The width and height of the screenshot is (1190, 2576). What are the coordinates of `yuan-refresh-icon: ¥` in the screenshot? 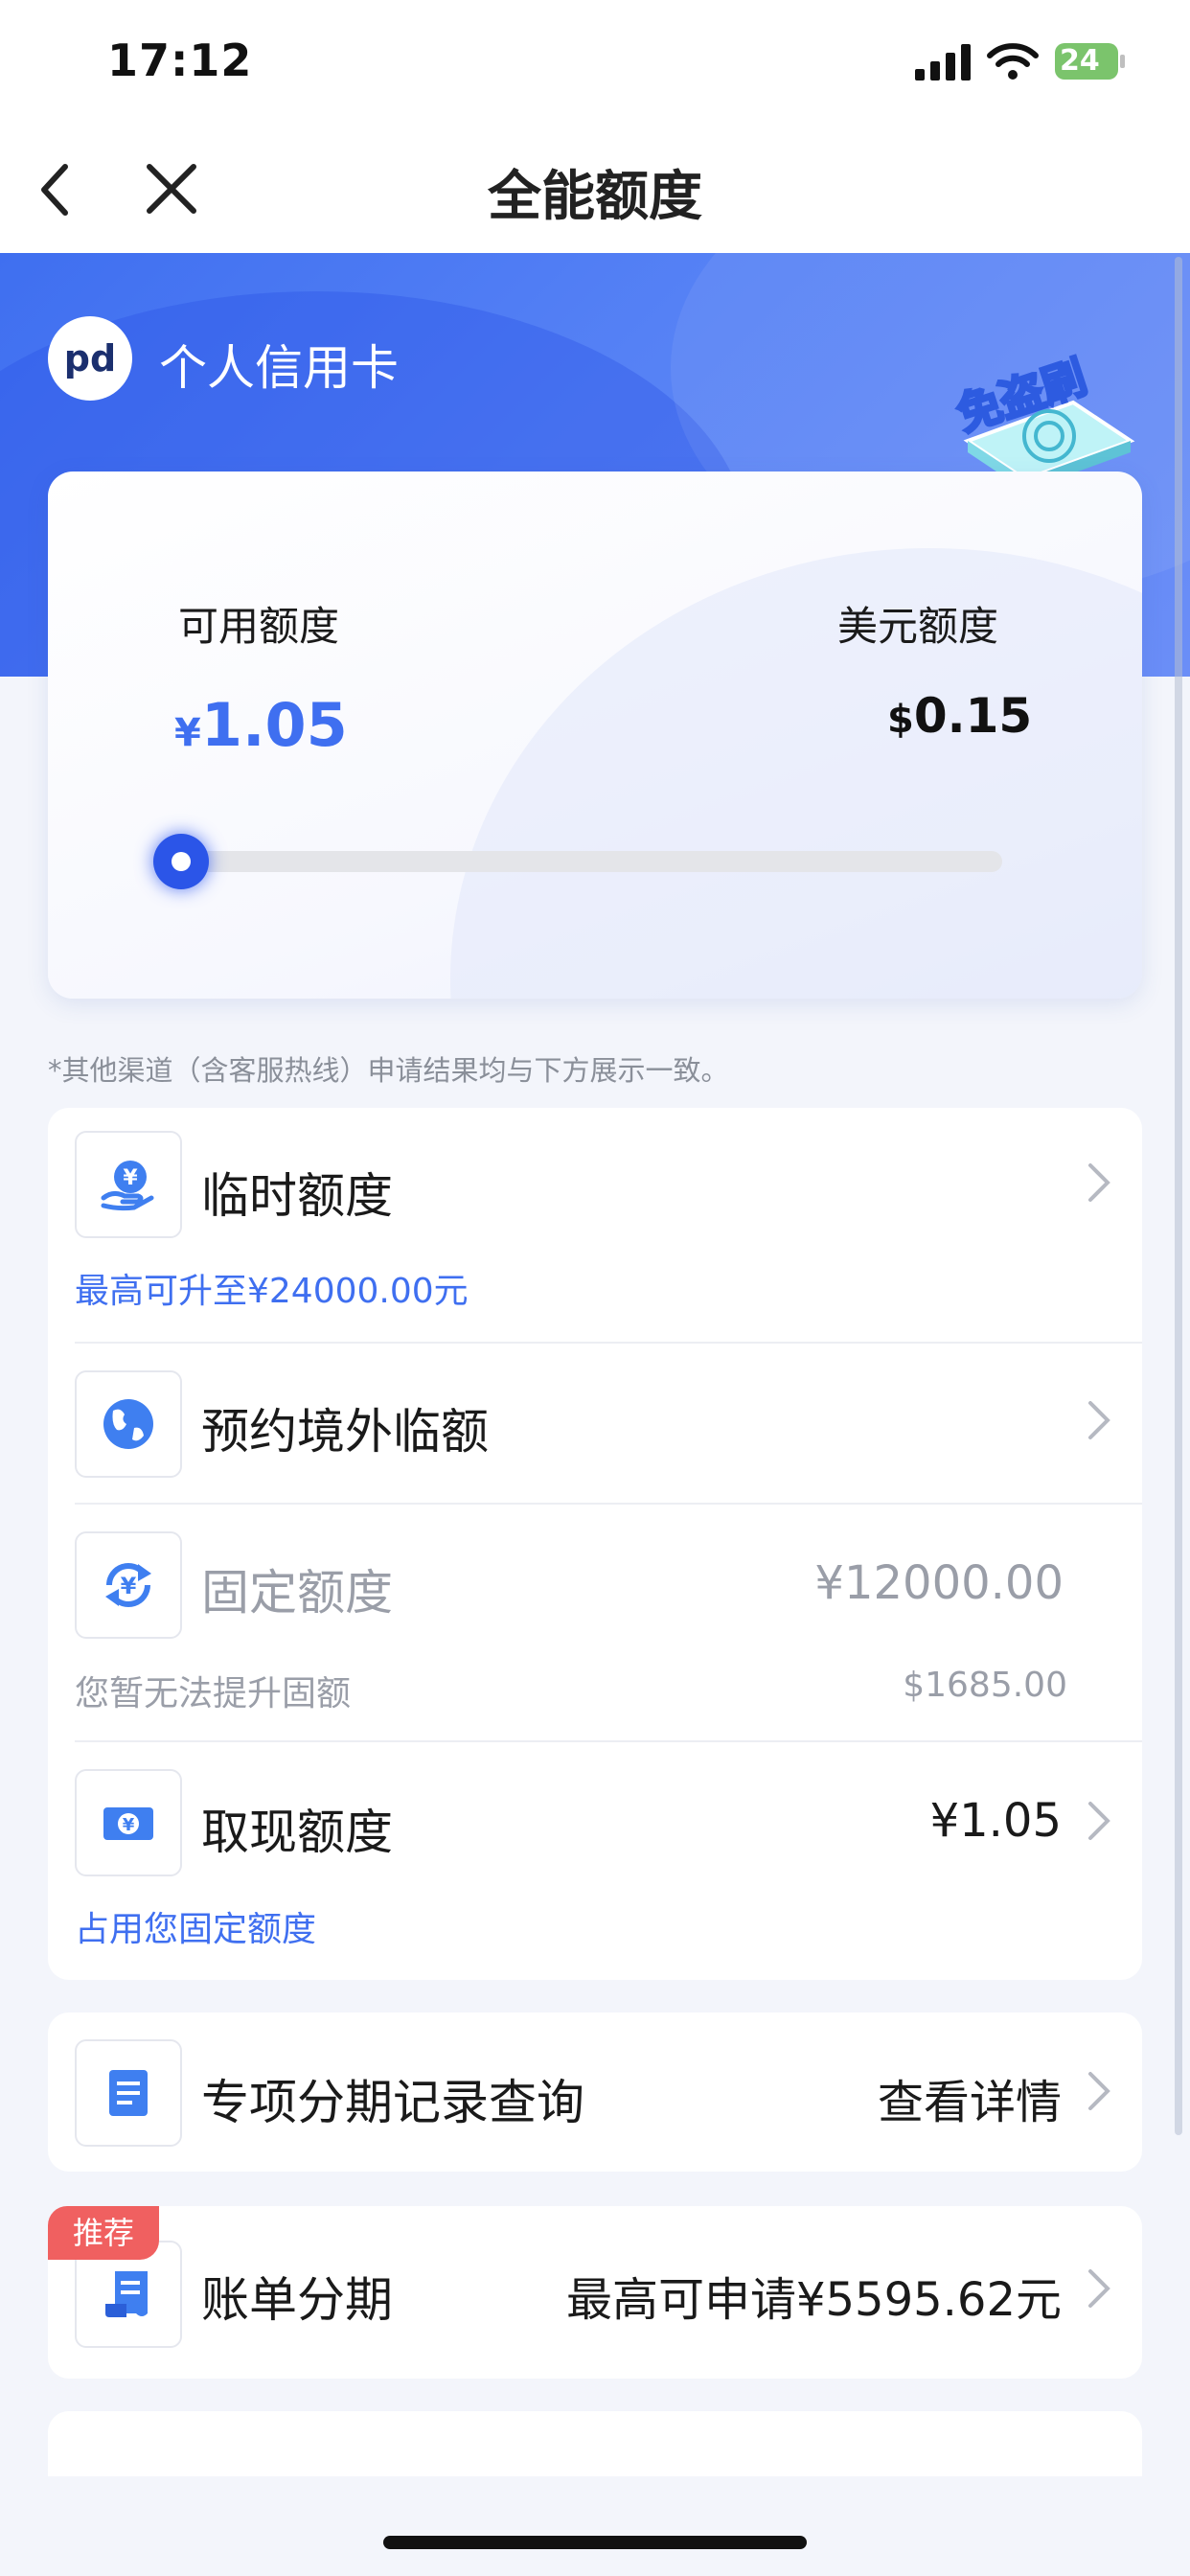 It's located at (128, 1585).